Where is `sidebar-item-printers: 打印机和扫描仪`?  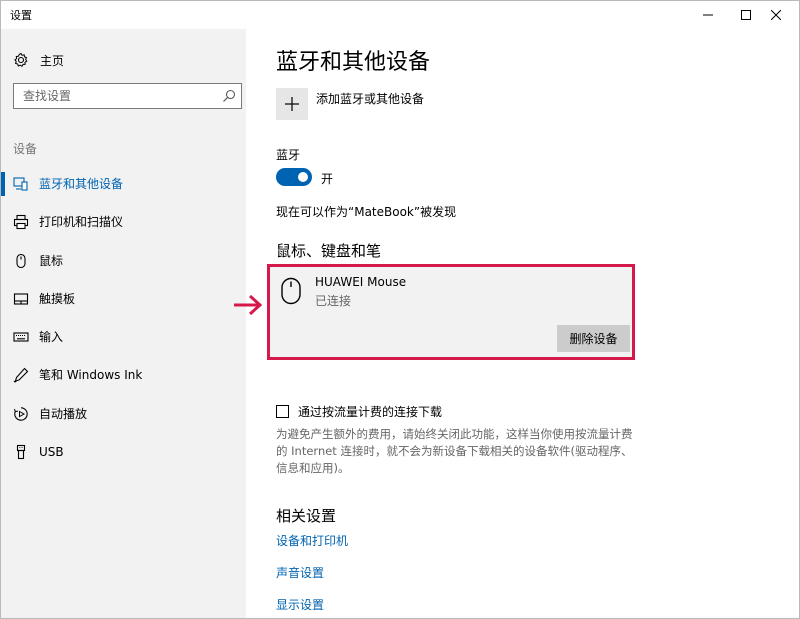 sidebar-item-printers: 打印机和扫描仪 is located at coordinates (123, 222).